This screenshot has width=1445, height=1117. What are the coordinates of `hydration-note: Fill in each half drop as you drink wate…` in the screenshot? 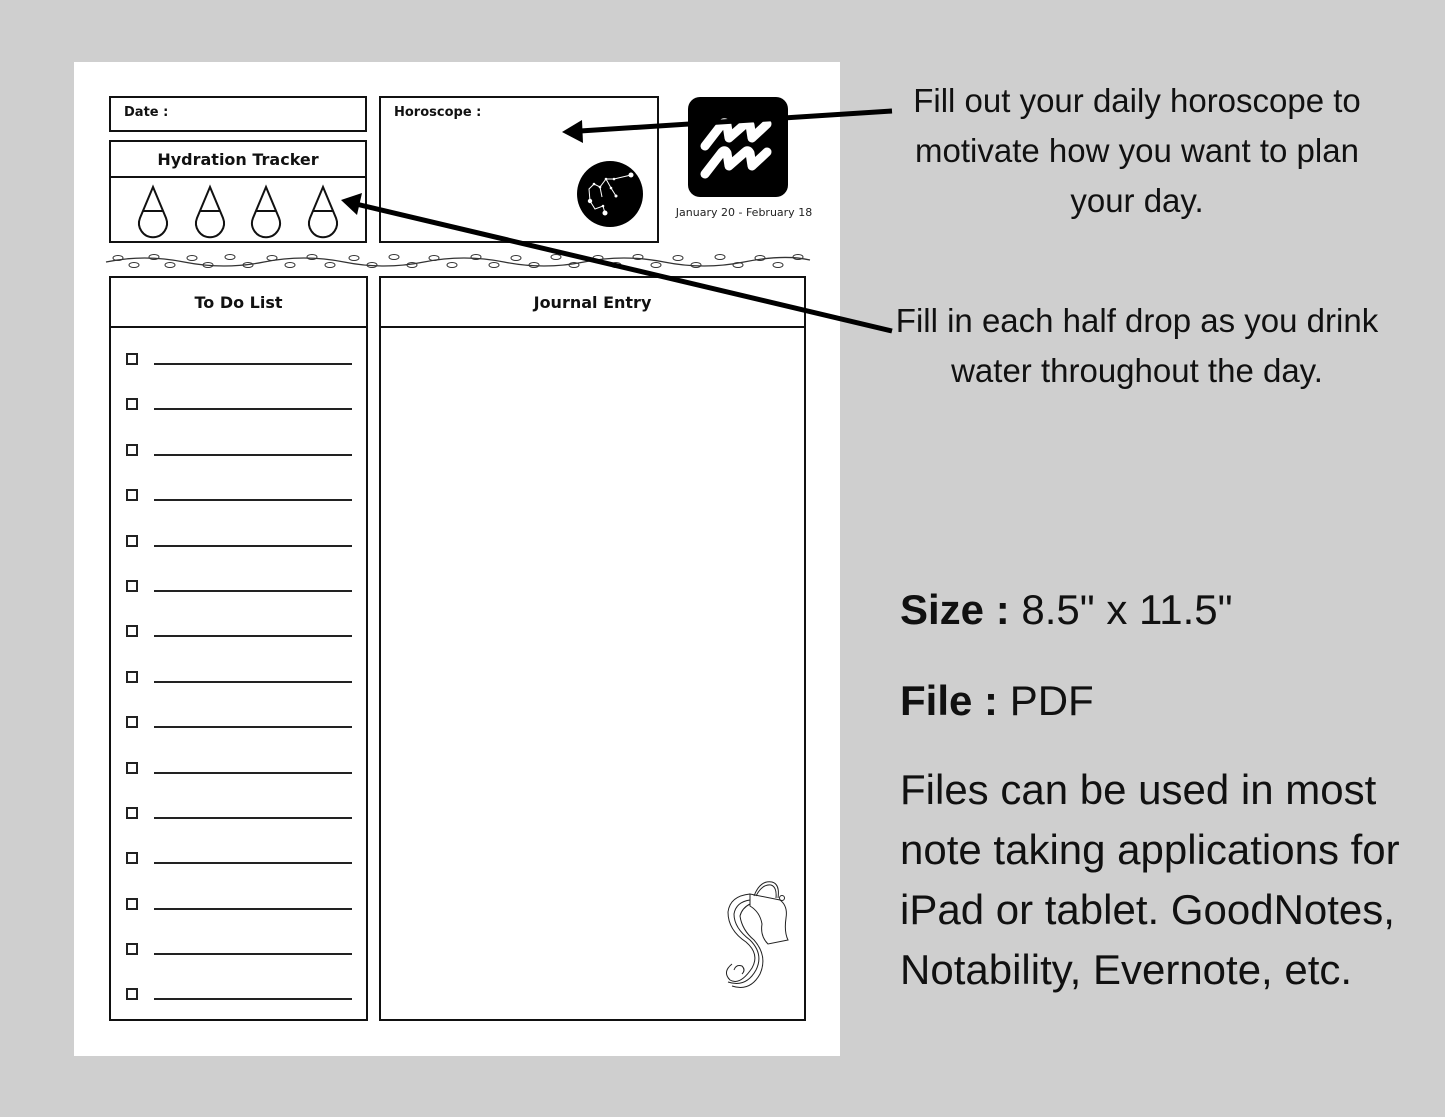 It's located at (1137, 345).